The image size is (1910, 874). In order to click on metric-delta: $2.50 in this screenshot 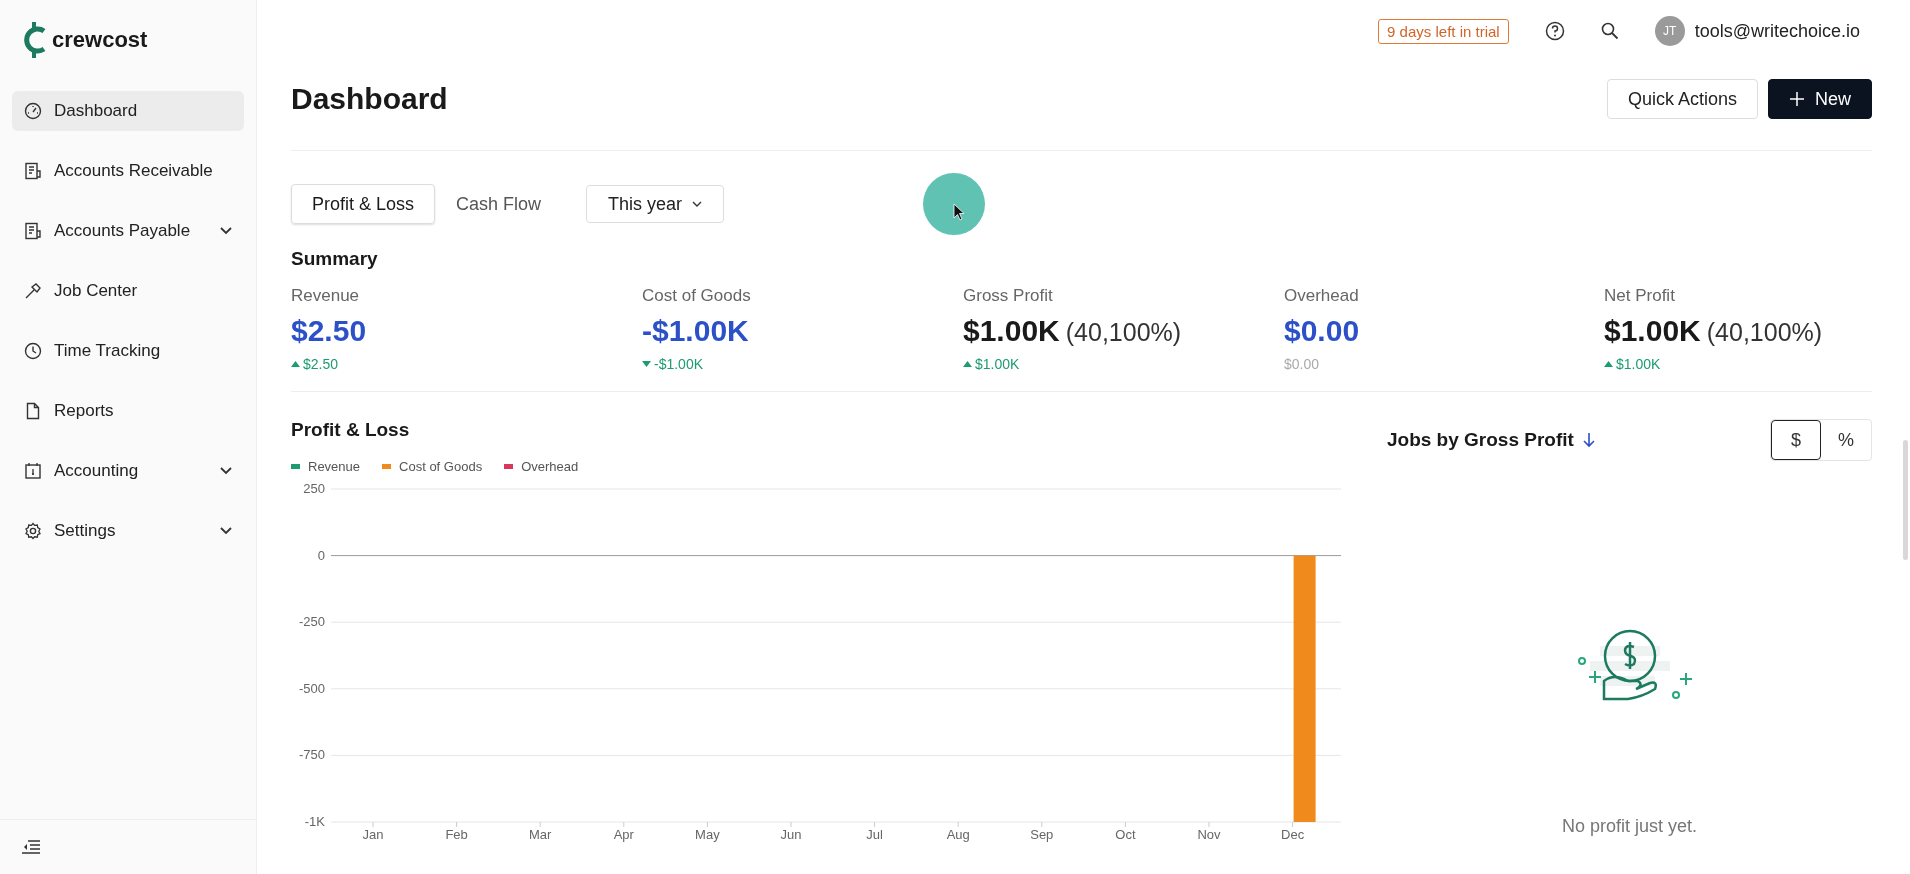, I will do `click(321, 364)`.